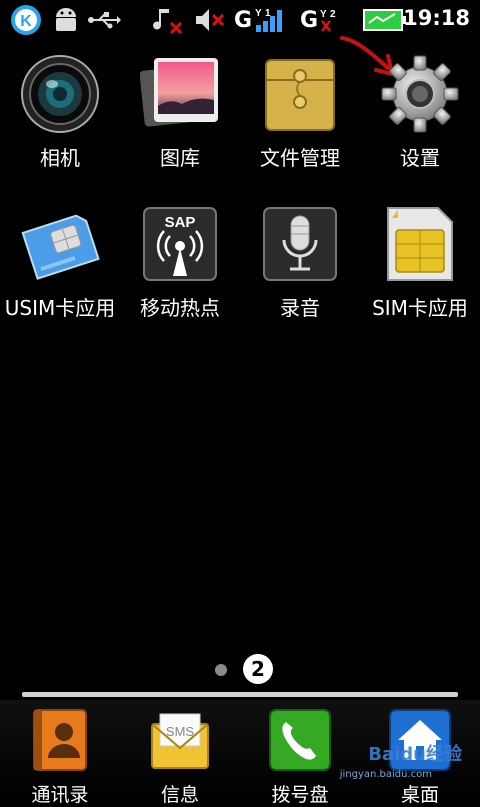  Describe the element at coordinates (60, 158) in the screenshot. I see `app-label: 相机` at that location.